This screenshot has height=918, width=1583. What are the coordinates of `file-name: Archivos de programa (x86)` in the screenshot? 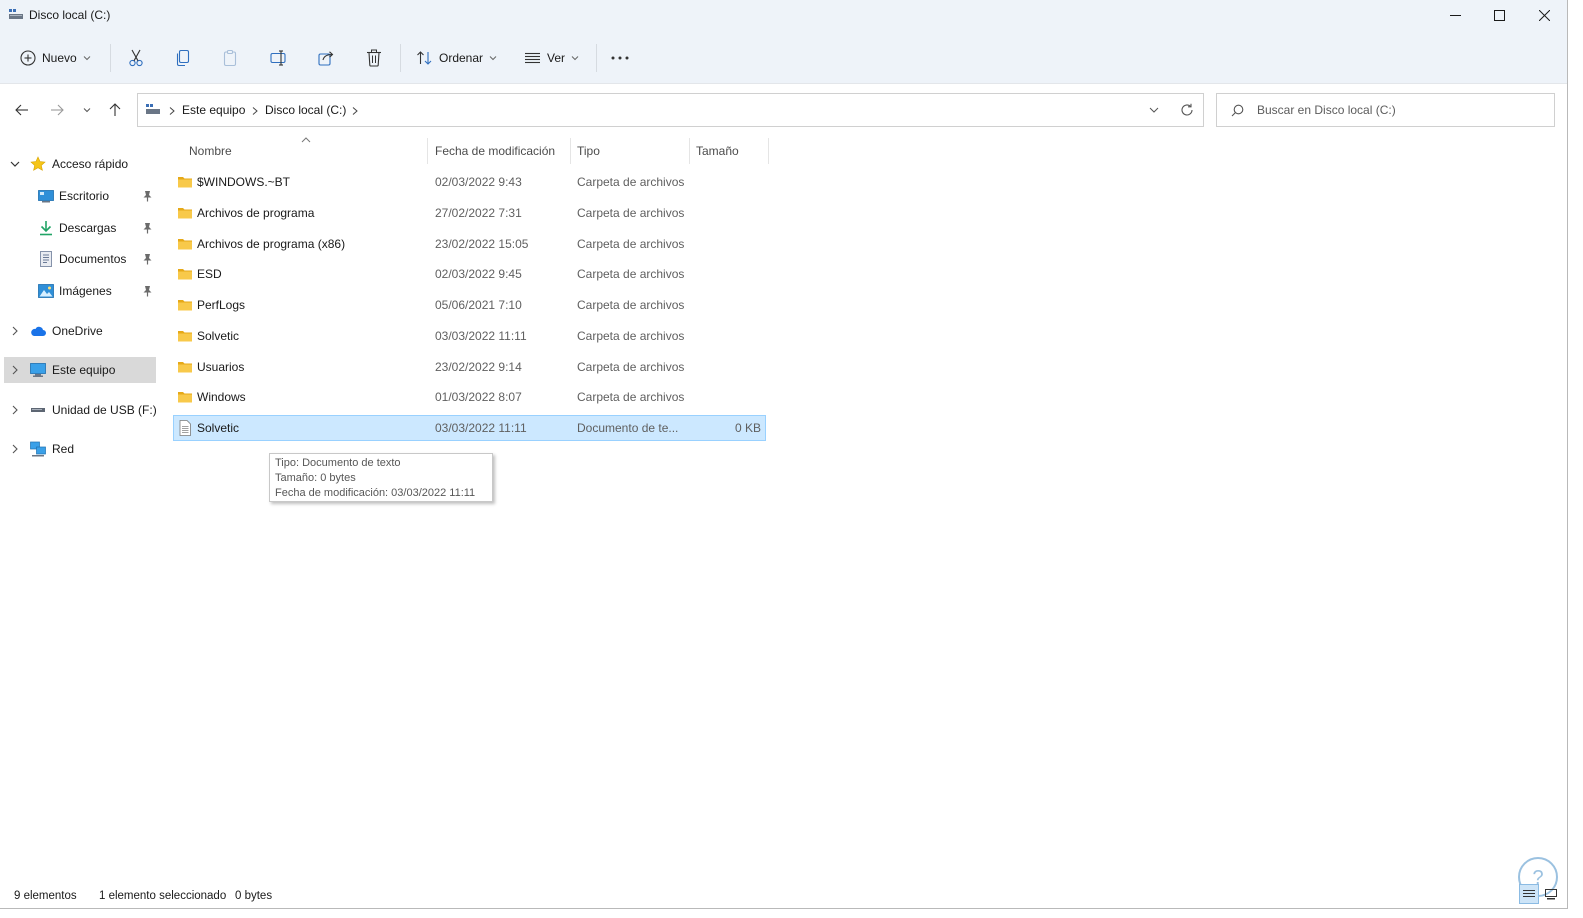 It's located at (271, 244).